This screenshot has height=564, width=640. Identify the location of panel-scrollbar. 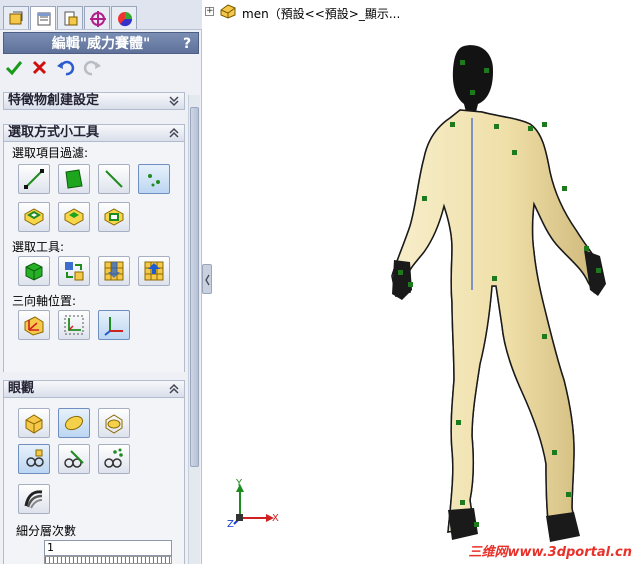
(194, 329).